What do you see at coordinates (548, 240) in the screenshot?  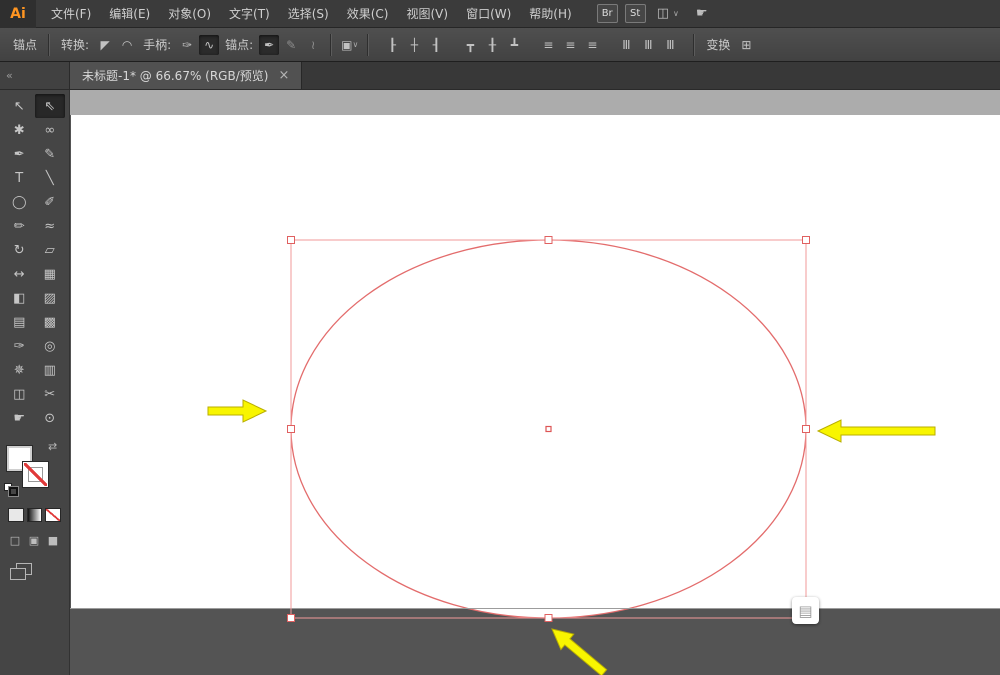 I see `selection-handle-top-center` at bounding box center [548, 240].